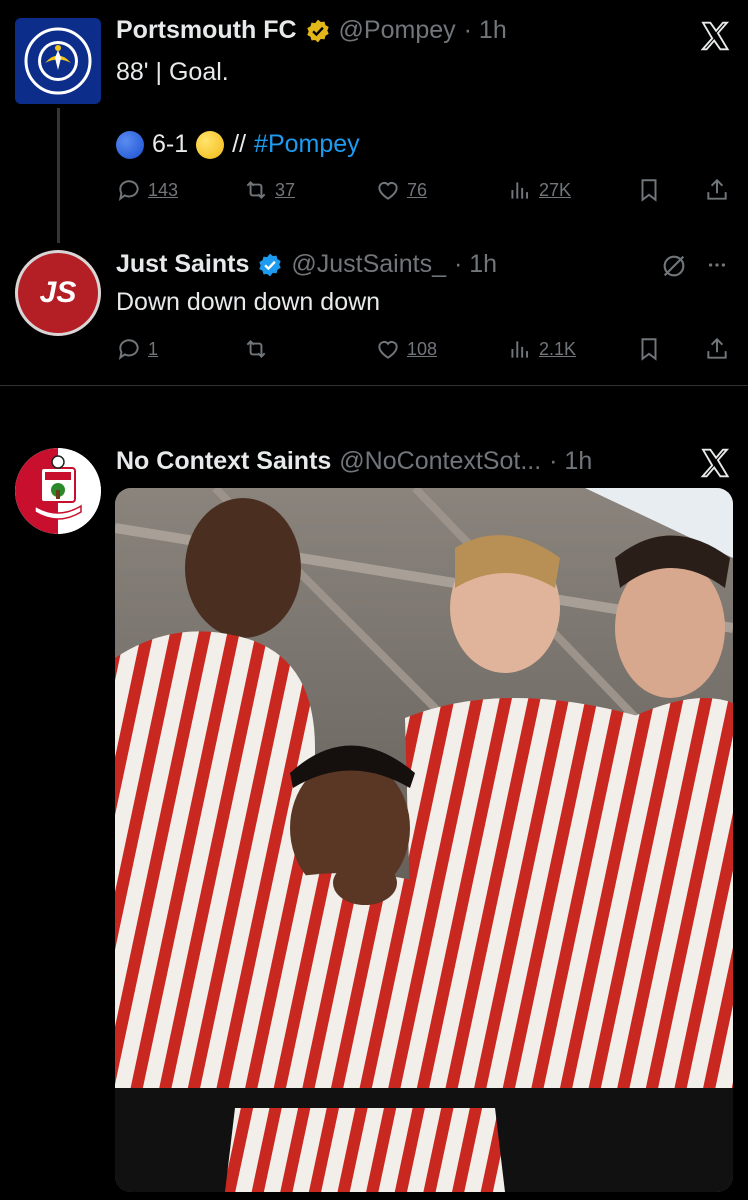  What do you see at coordinates (248, 302) in the screenshot?
I see `tweet-text: Down down down down` at bounding box center [248, 302].